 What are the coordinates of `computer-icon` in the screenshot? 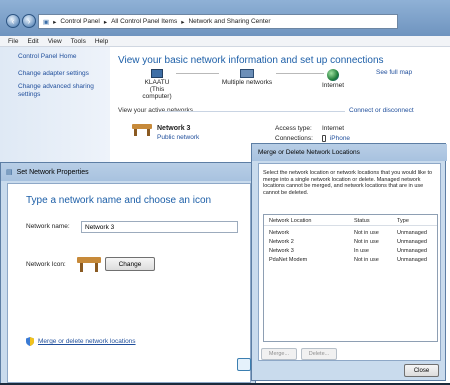 It's located at (157, 73).